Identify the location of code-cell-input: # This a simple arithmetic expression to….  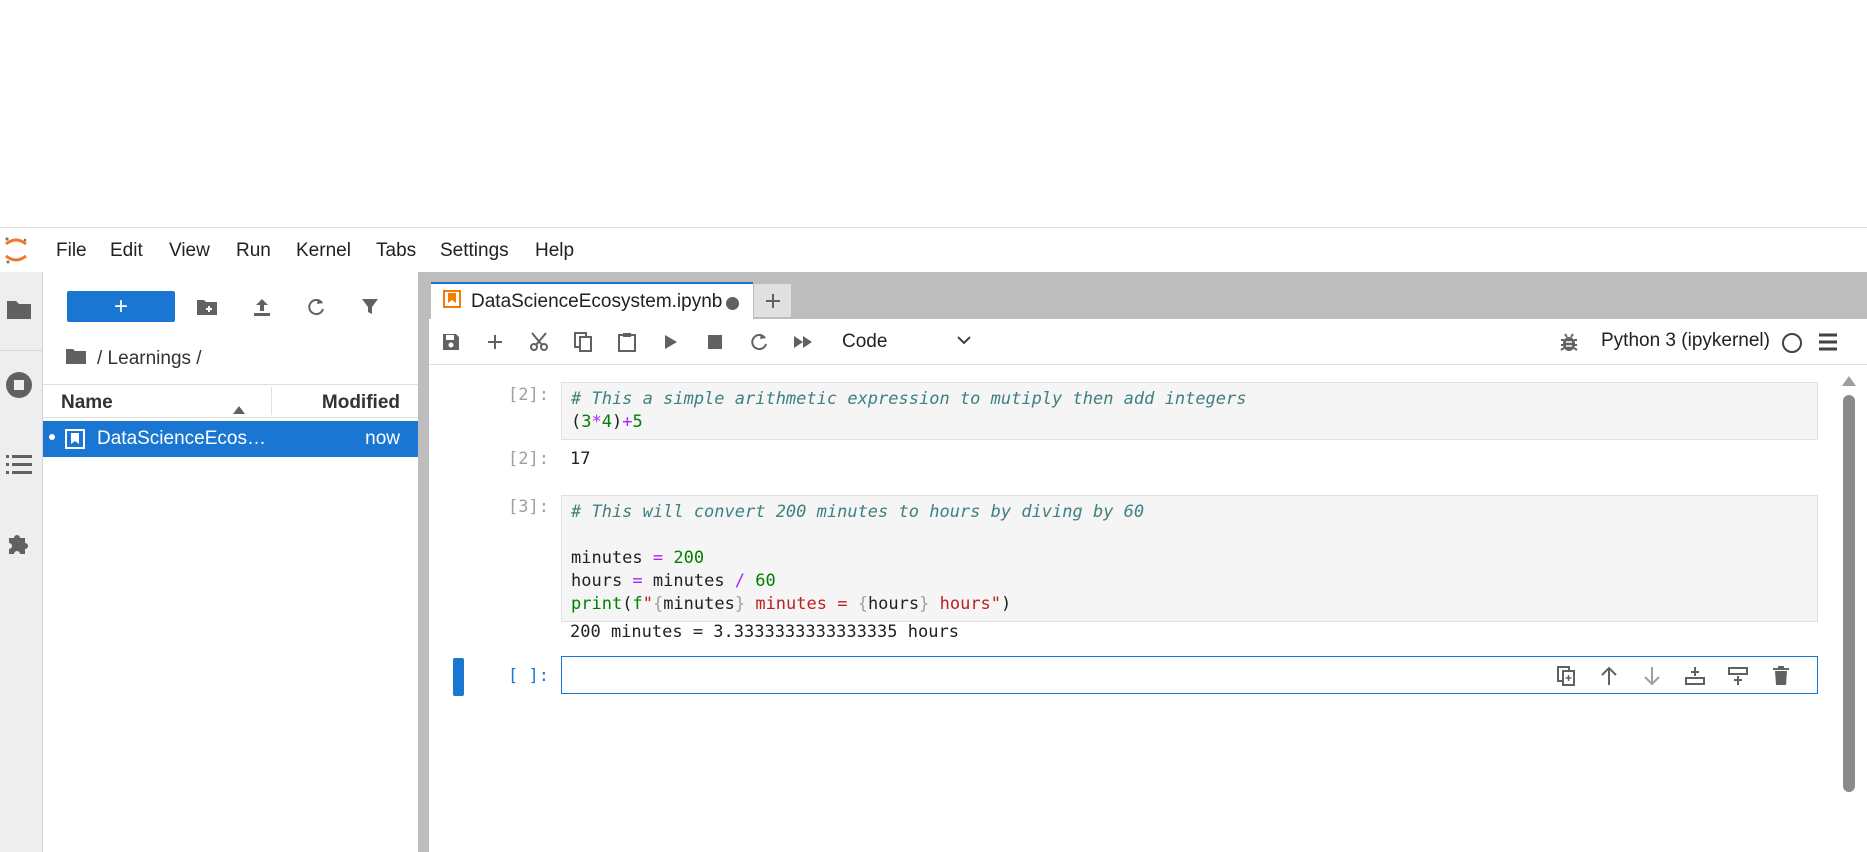
(1189, 411).